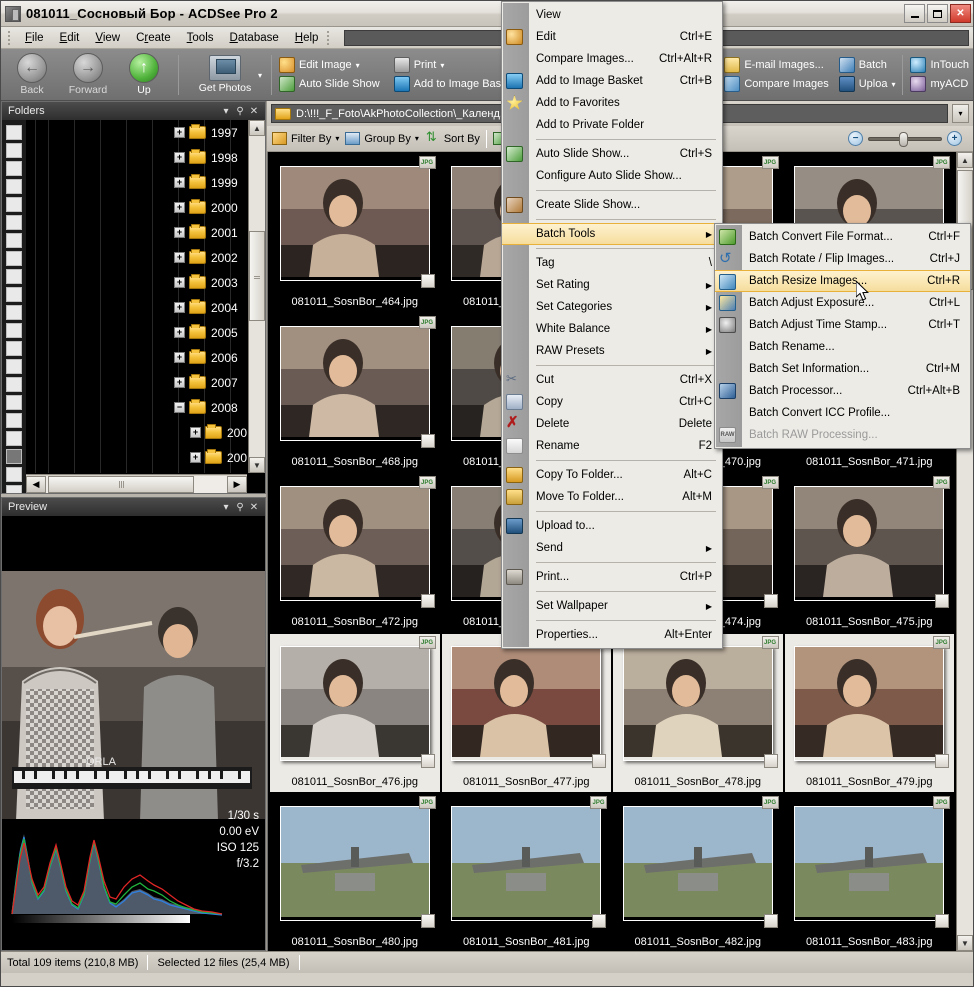 The height and width of the screenshot is (987, 974). What do you see at coordinates (842, 303) in the screenshot?
I see `submenu-item: Batch Adjust Exposure... Ctrl+L` at bounding box center [842, 303].